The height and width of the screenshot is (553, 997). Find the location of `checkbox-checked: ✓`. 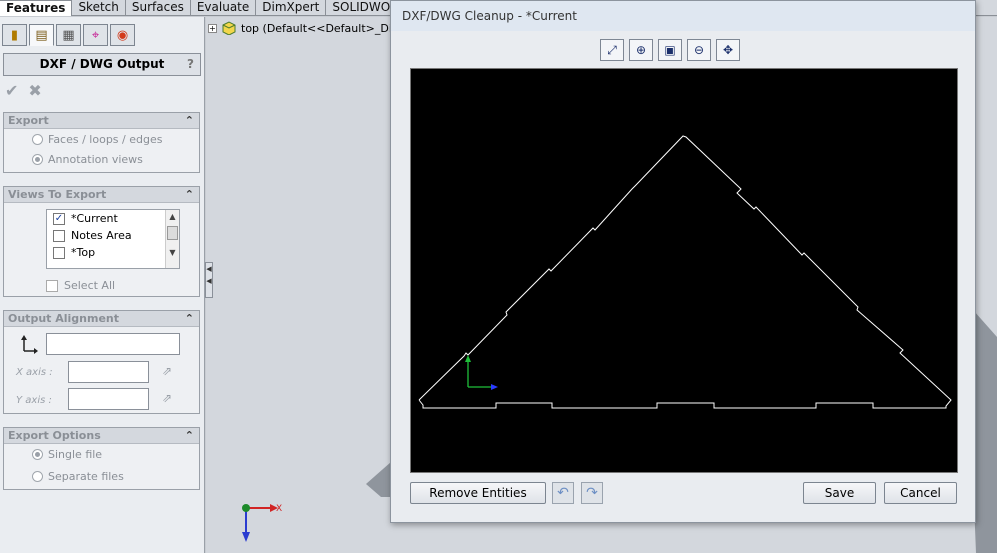

checkbox-checked: ✓ is located at coordinates (59, 218).